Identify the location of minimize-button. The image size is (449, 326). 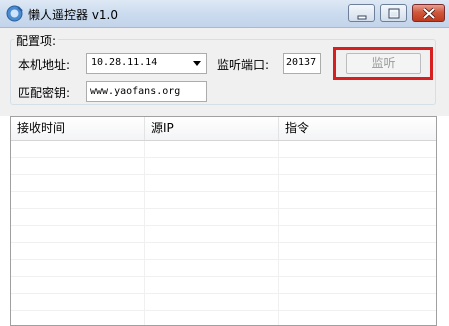
(361, 13).